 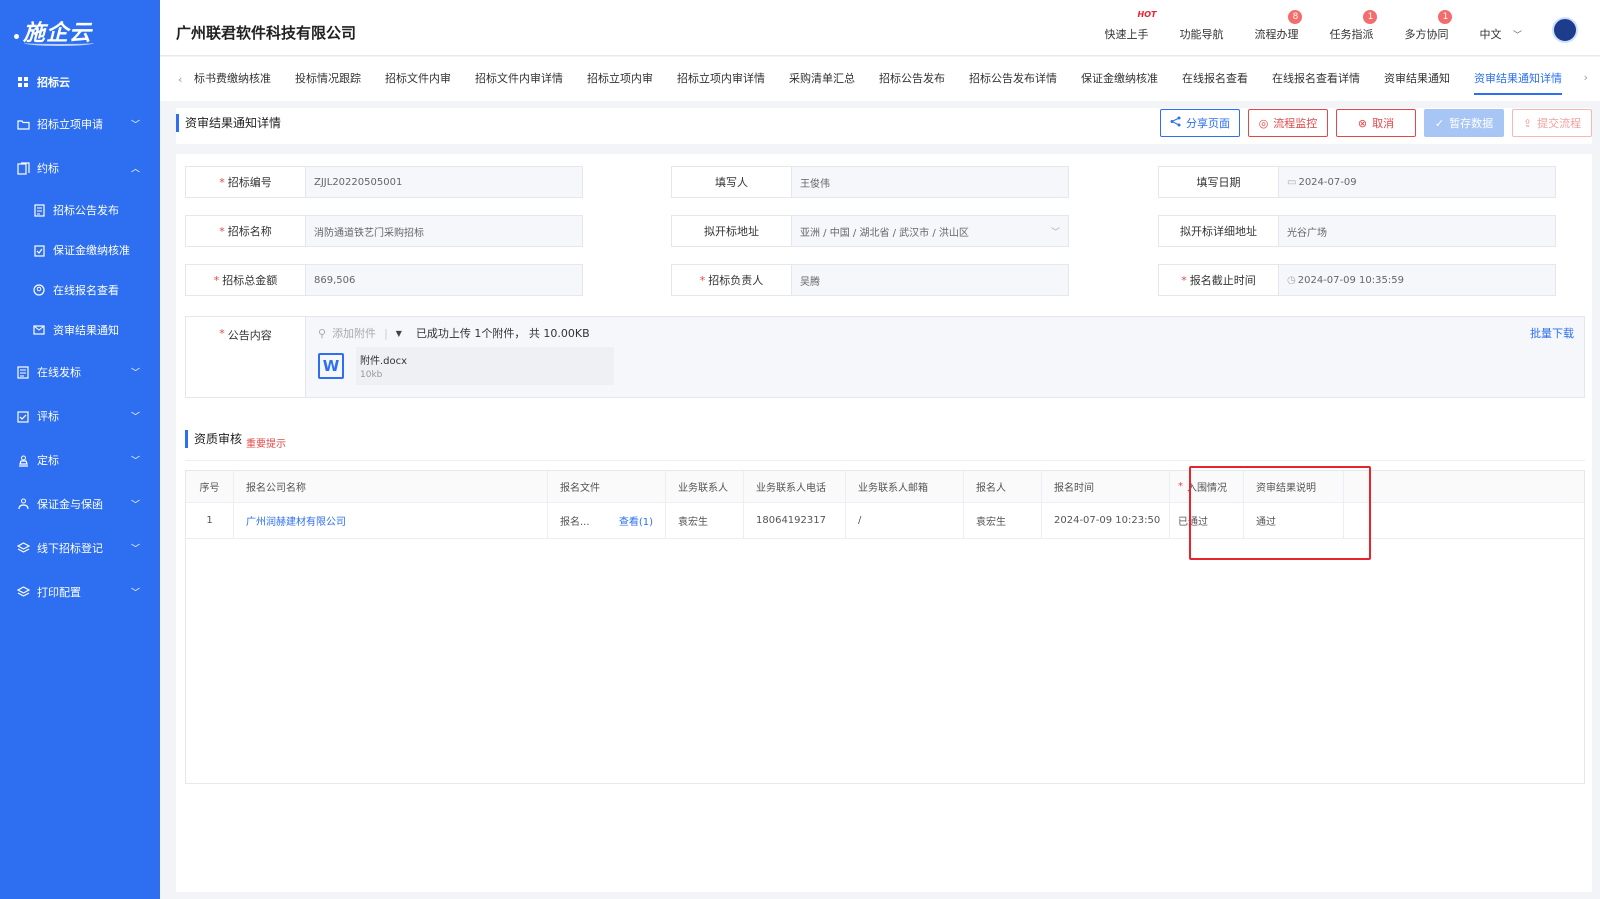 I want to click on bid-name-field: * 招标名称 消防通道铁艺门采购招标, so click(x=384, y=231).